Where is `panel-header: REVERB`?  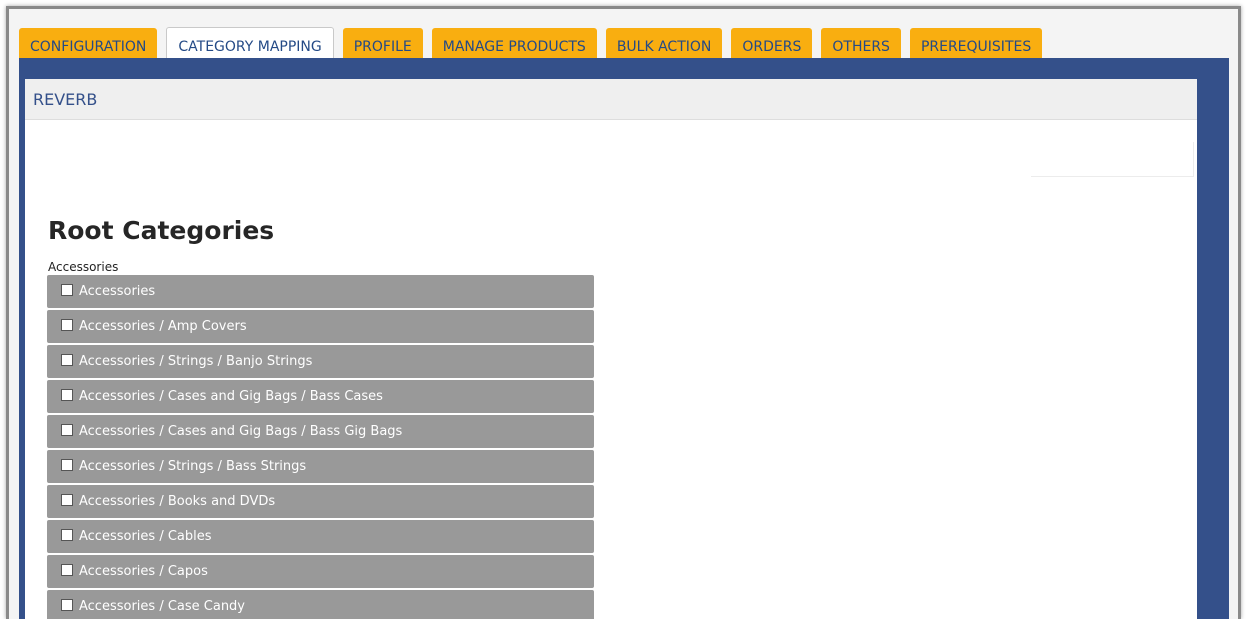 panel-header: REVERB is located at coordinates (611, 99).